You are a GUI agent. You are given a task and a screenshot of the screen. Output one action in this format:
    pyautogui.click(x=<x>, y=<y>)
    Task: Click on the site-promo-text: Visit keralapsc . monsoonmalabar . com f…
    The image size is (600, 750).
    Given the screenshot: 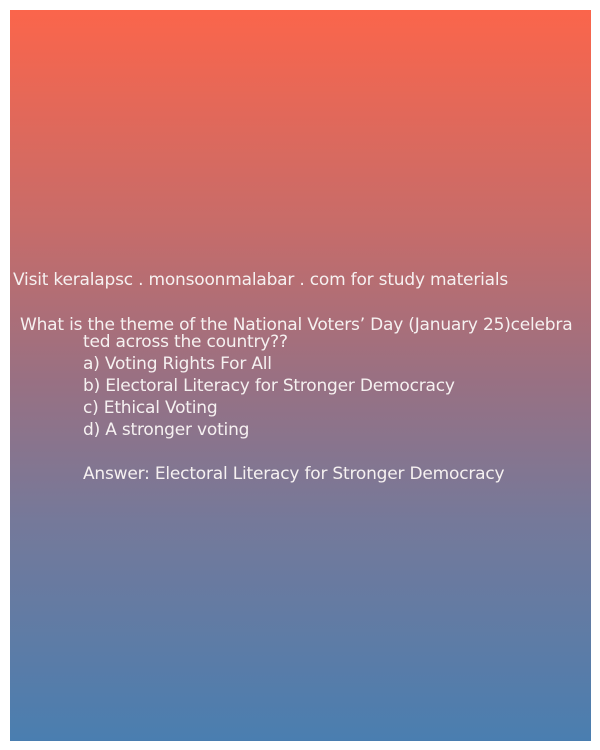 What is the action you would take?
    pyautogui.click(x=261, y=280)
    